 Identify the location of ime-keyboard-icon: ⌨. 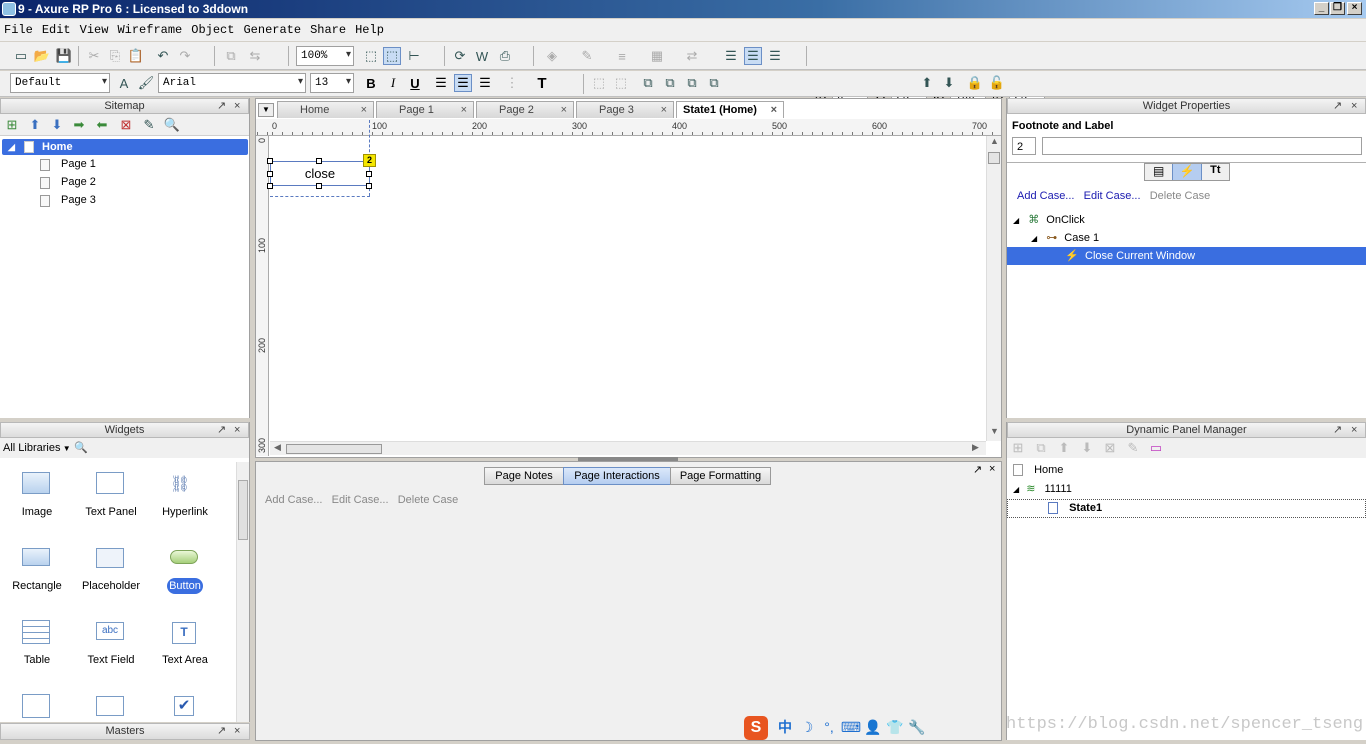
(851, 727).